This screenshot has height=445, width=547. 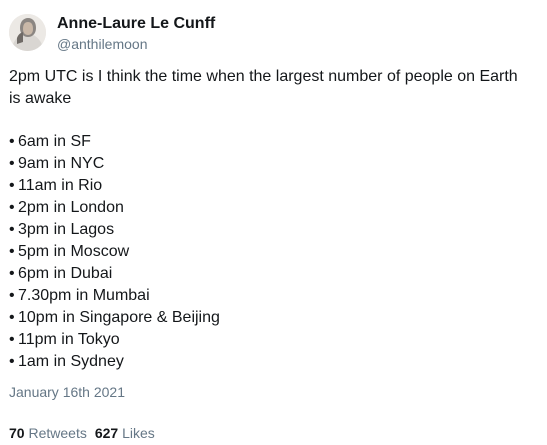 What do you see at coordinates (65, 273) in the screenshot?
I see `list-item-text: 6pm in Dubai` at bounding box center [65, 273].